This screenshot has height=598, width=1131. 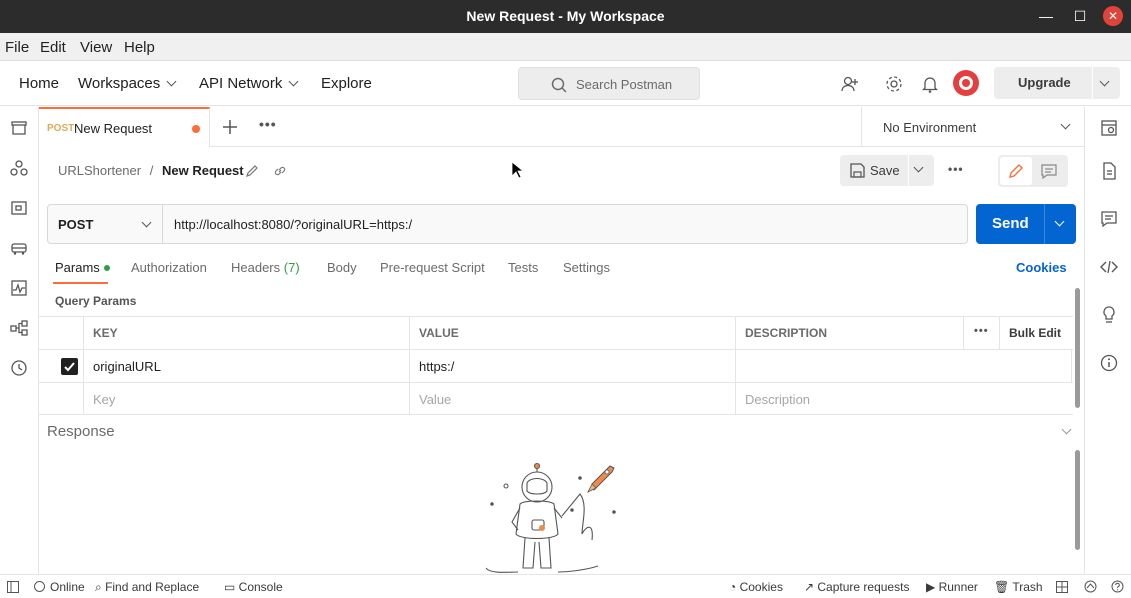 I want to click on param-enabled-checkbox, so click(x=69, y=366).